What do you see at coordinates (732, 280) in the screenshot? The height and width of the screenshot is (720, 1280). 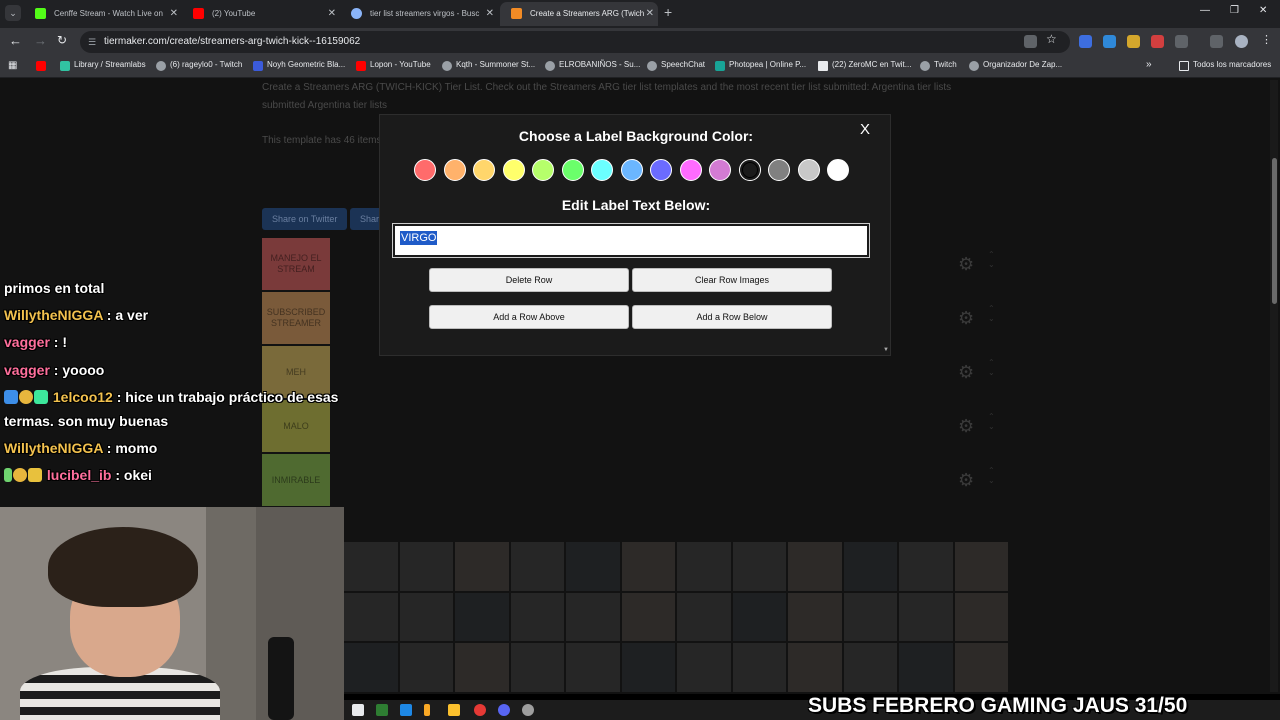 I see `clear-row-images-button: Clear Row Images` at bounding box center [732, 280].